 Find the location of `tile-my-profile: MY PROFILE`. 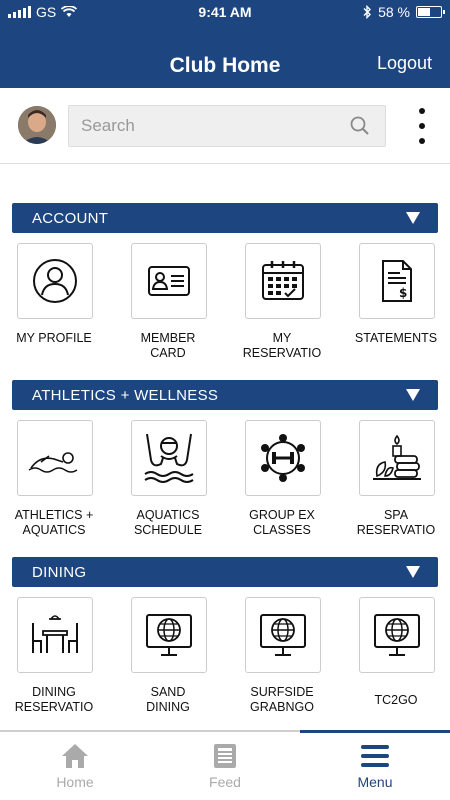

tile-my-profile: MY PROFILE is located at coordinates (54, 313).